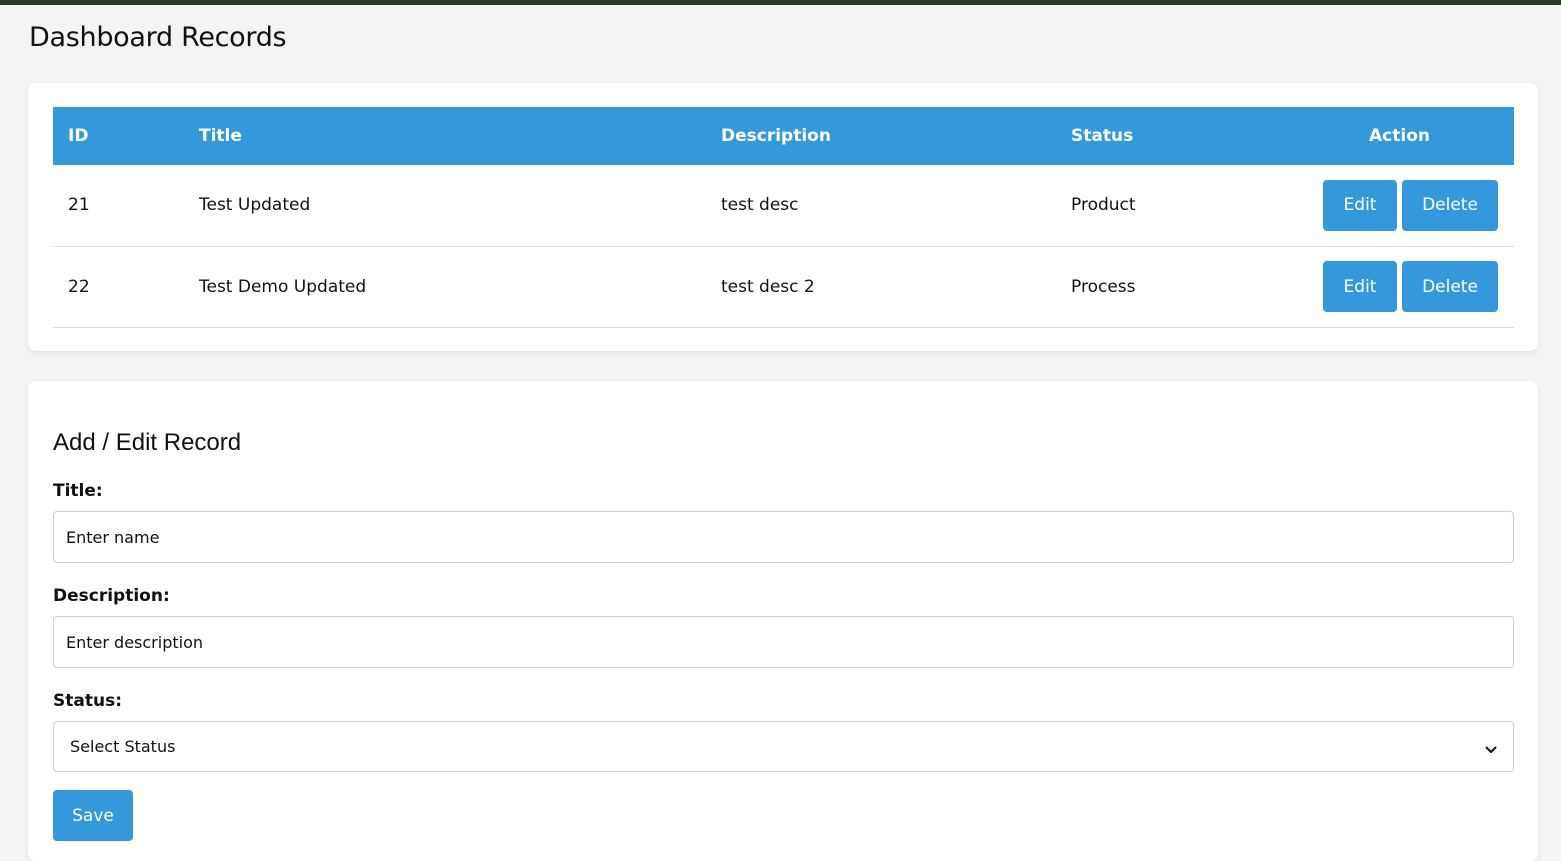 The height and width of the screenshot is (861, 1561). Describe the element at coordinates (79, 205) in the screenshot. I see `cell-id: 21` at that location.